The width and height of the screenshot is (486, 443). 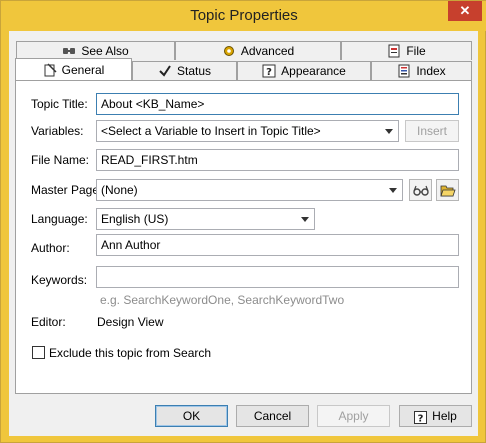 I want to click on editor-label: Editor:, so click(x=48, y=322).